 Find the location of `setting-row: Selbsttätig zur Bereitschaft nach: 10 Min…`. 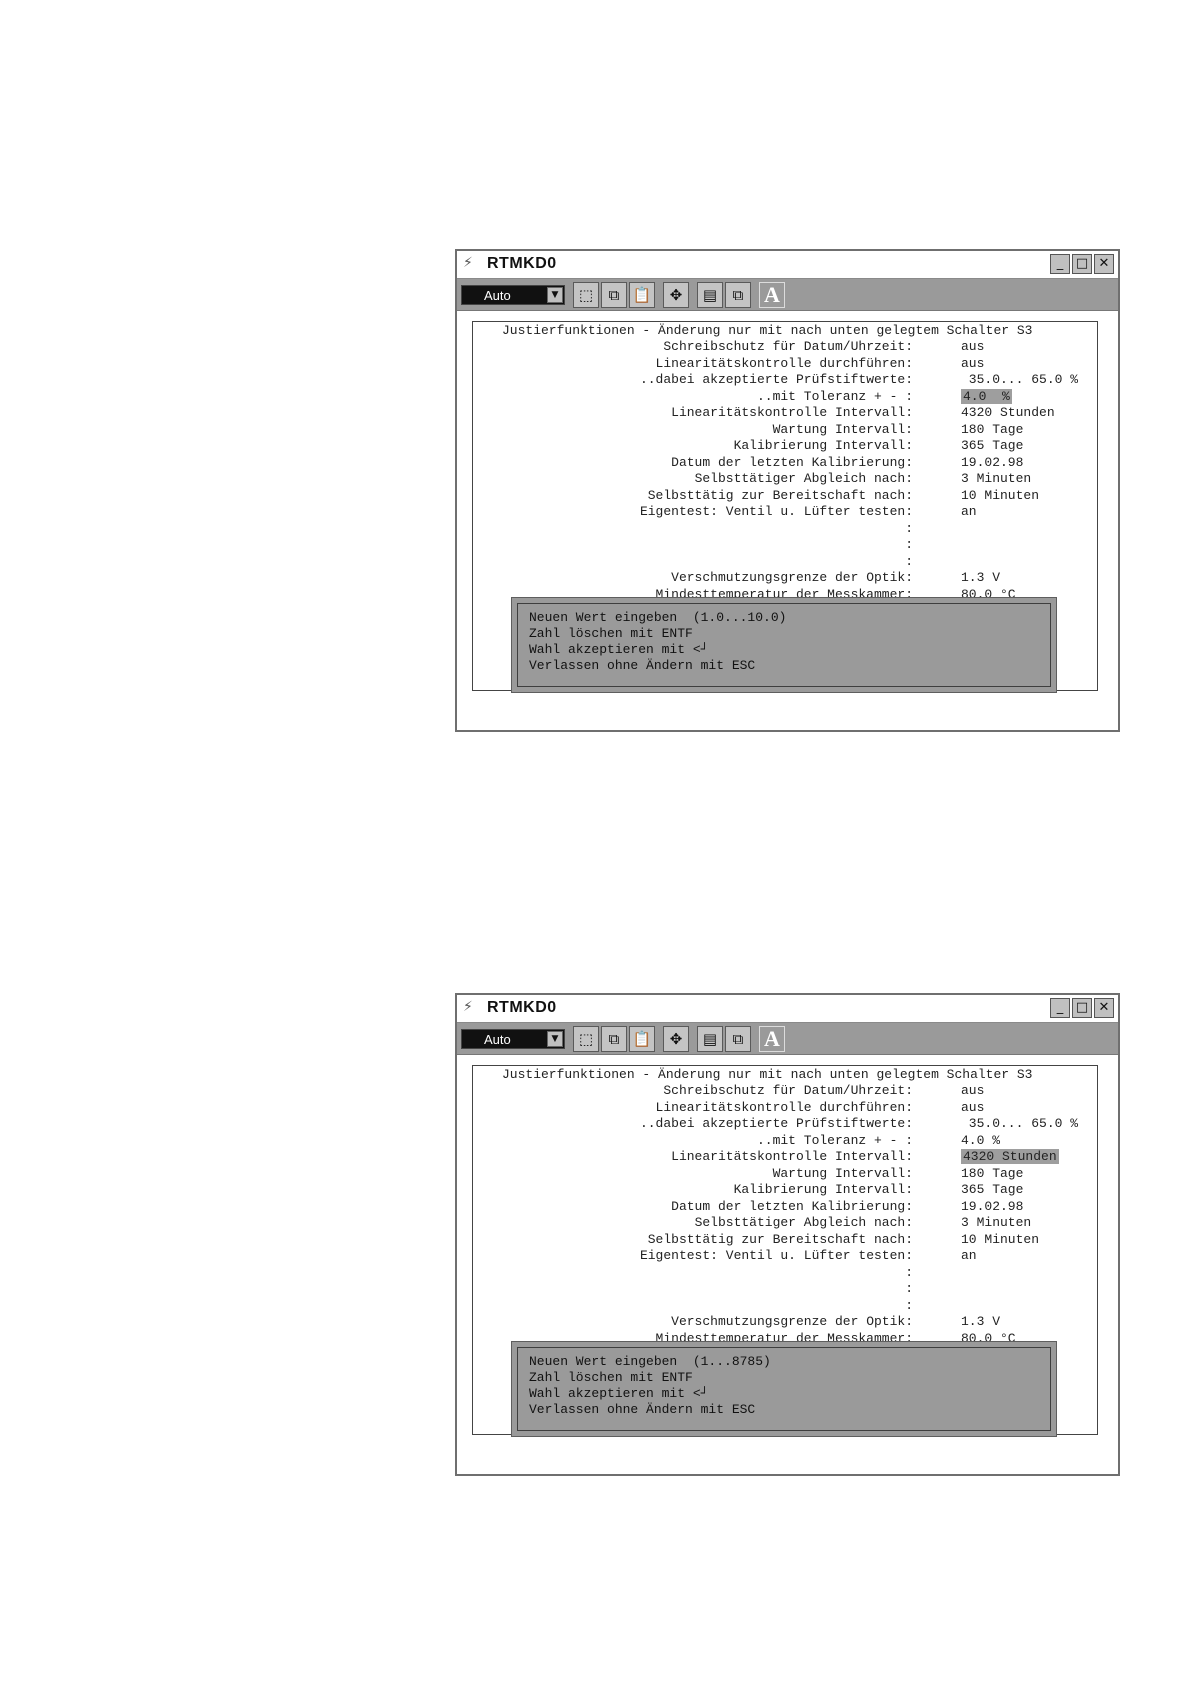

setting-row: Selbsttätig zur Bereitschaft nach: 10 Min… is located at coordinates (785, 1240).